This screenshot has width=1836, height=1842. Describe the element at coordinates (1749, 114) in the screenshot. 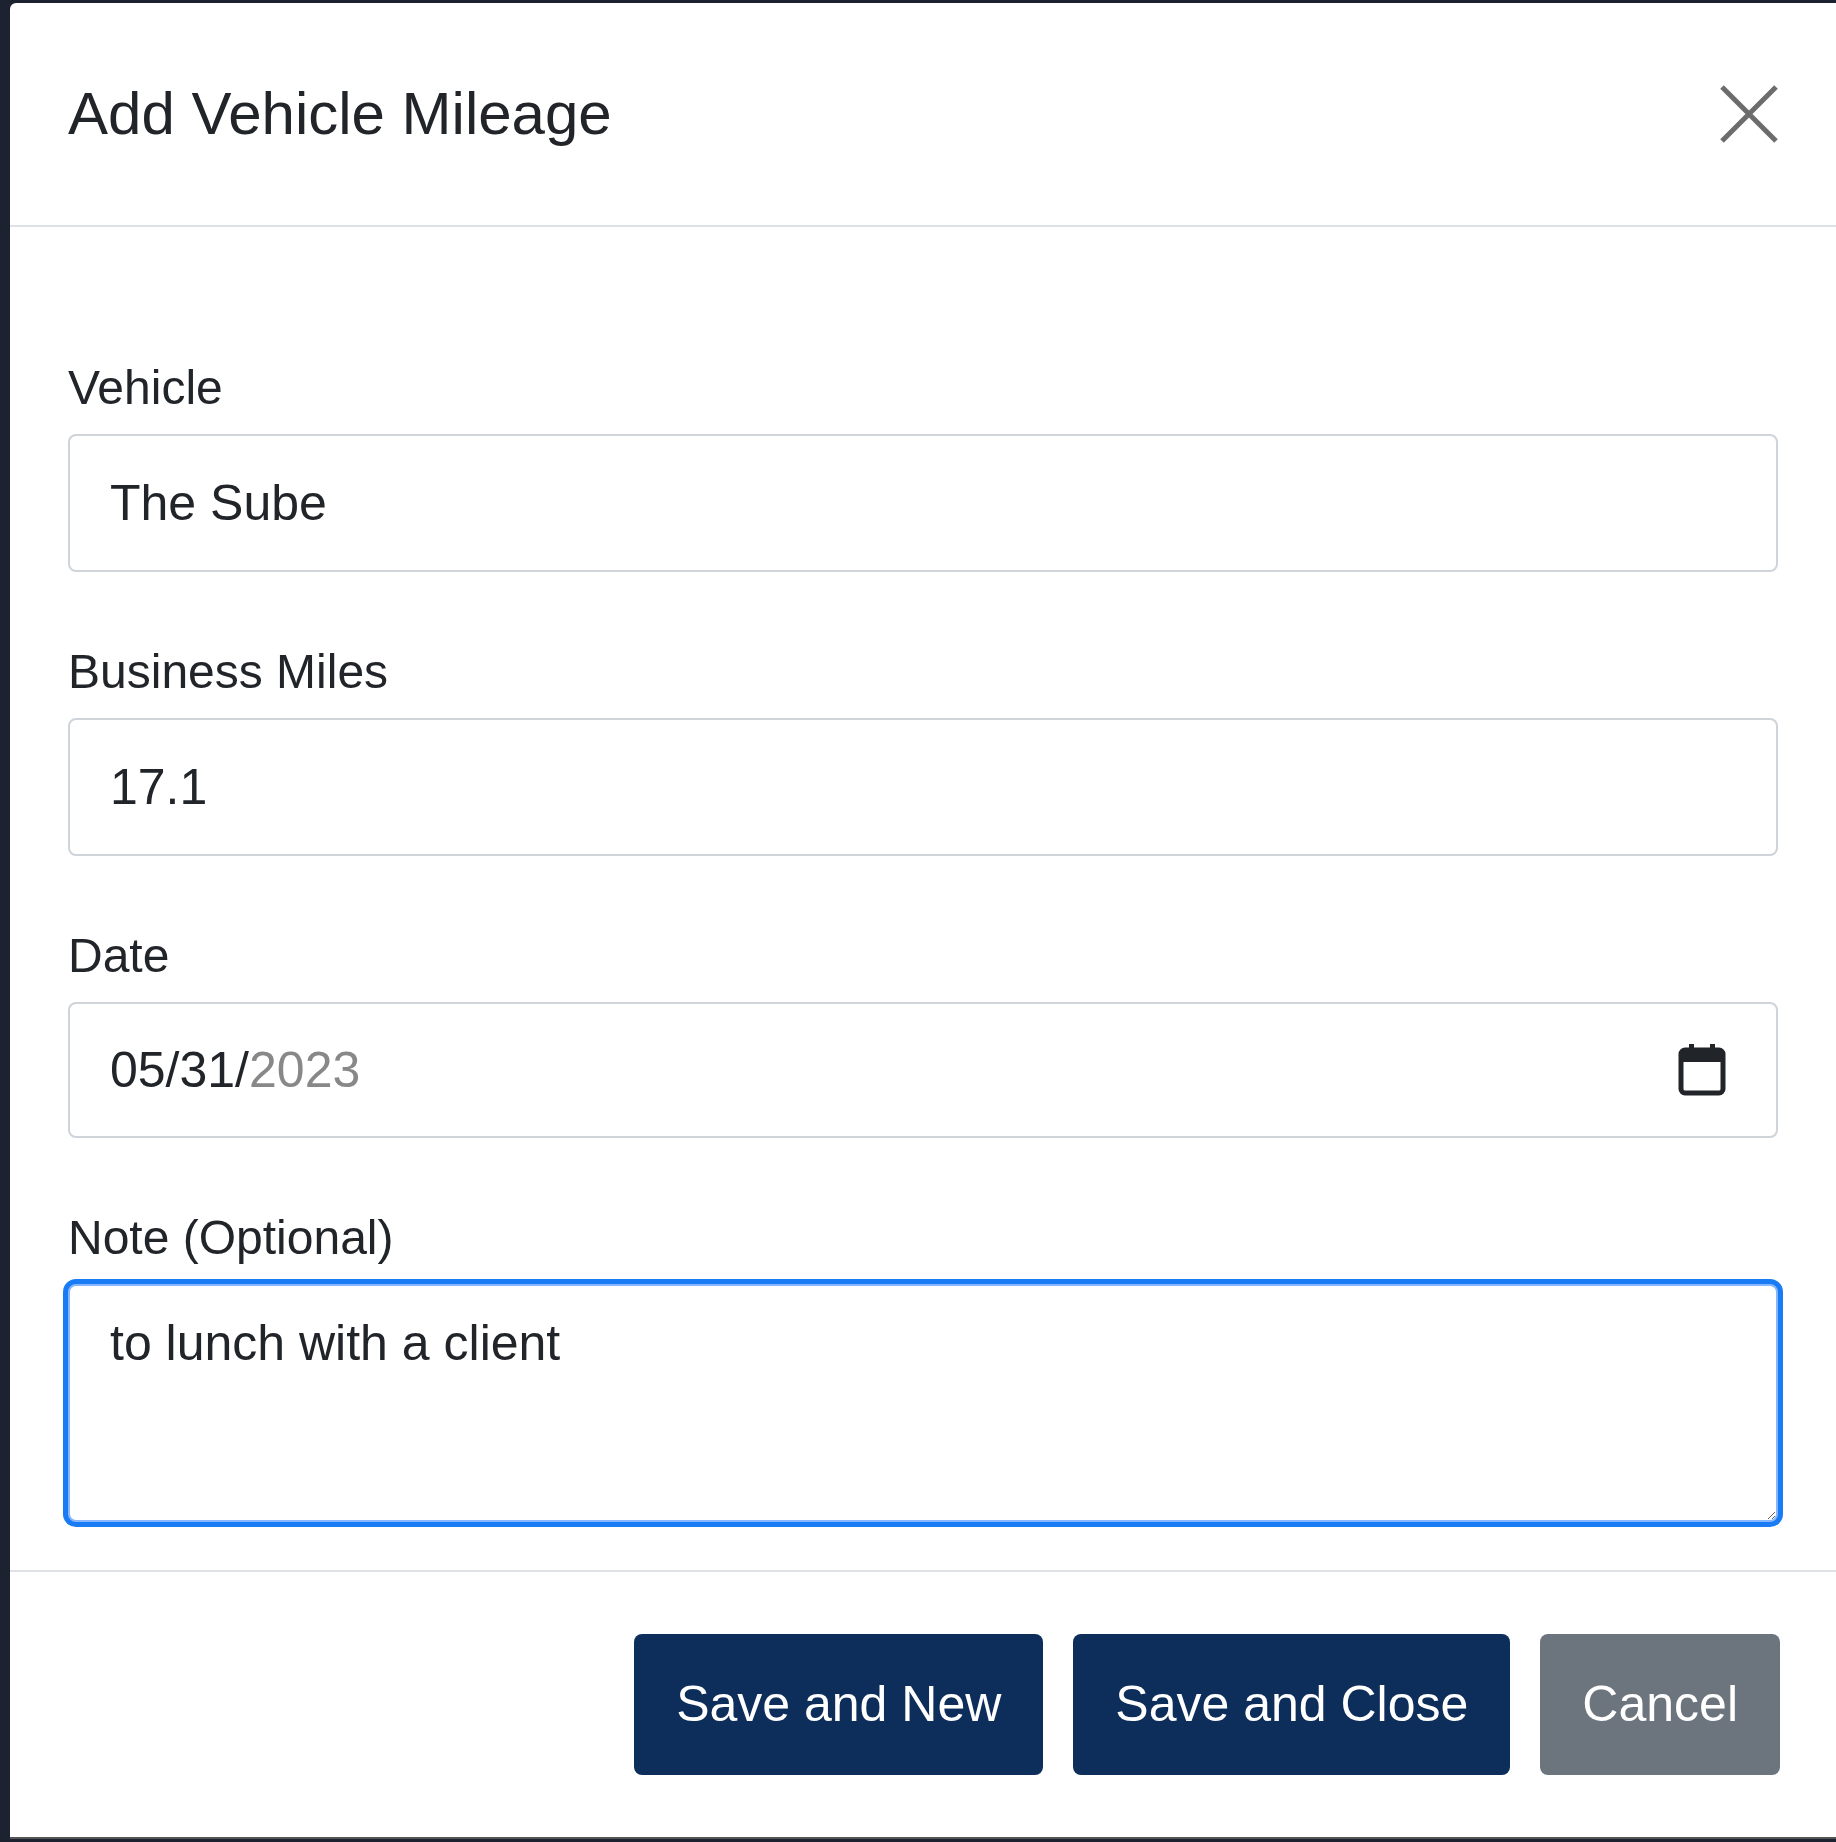

I see `close-icon` at that location.